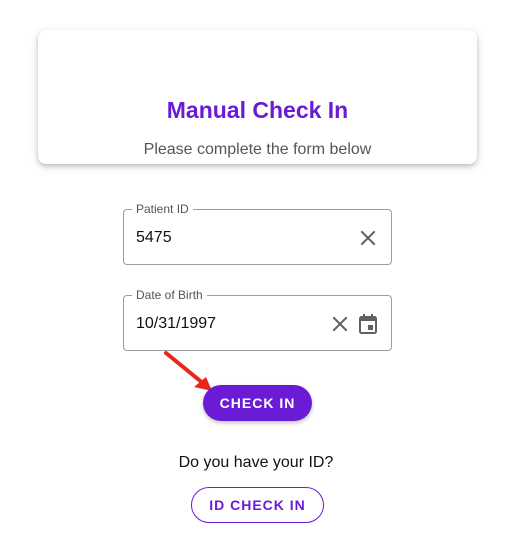 This screenshot has height=550, width=512. Describe the element at coordinates (162, 209) in the screenshot. I see `patient-id-label: Patient ID` at that location.